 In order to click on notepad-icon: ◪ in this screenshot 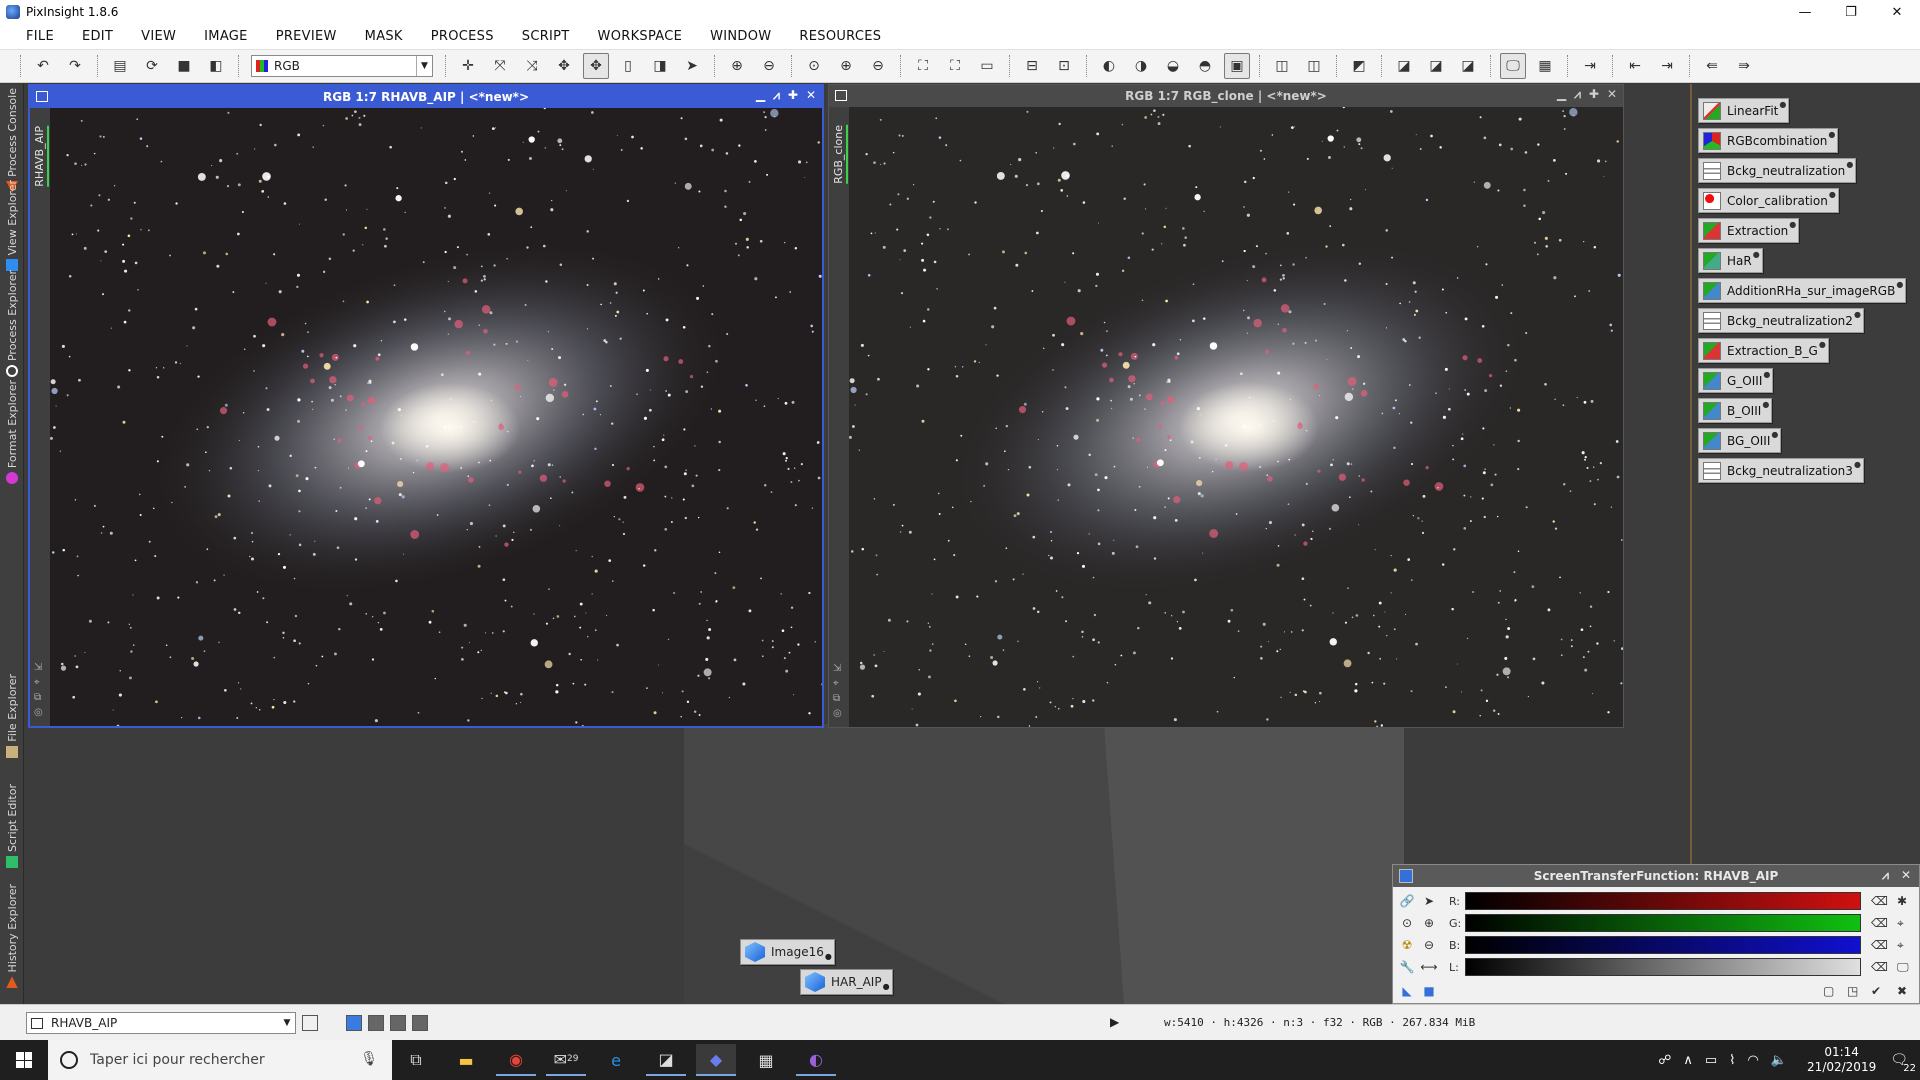, I will do `click(666, 1060)`.